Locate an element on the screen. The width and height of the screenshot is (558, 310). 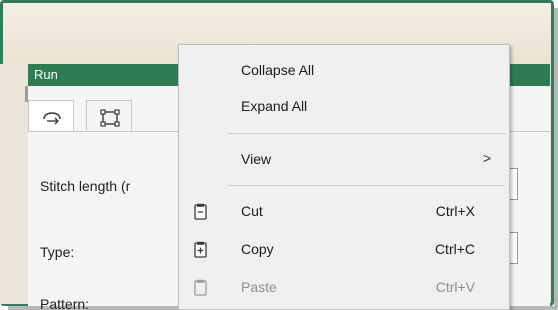
run-path-icon is located at coordinates (52, 118).